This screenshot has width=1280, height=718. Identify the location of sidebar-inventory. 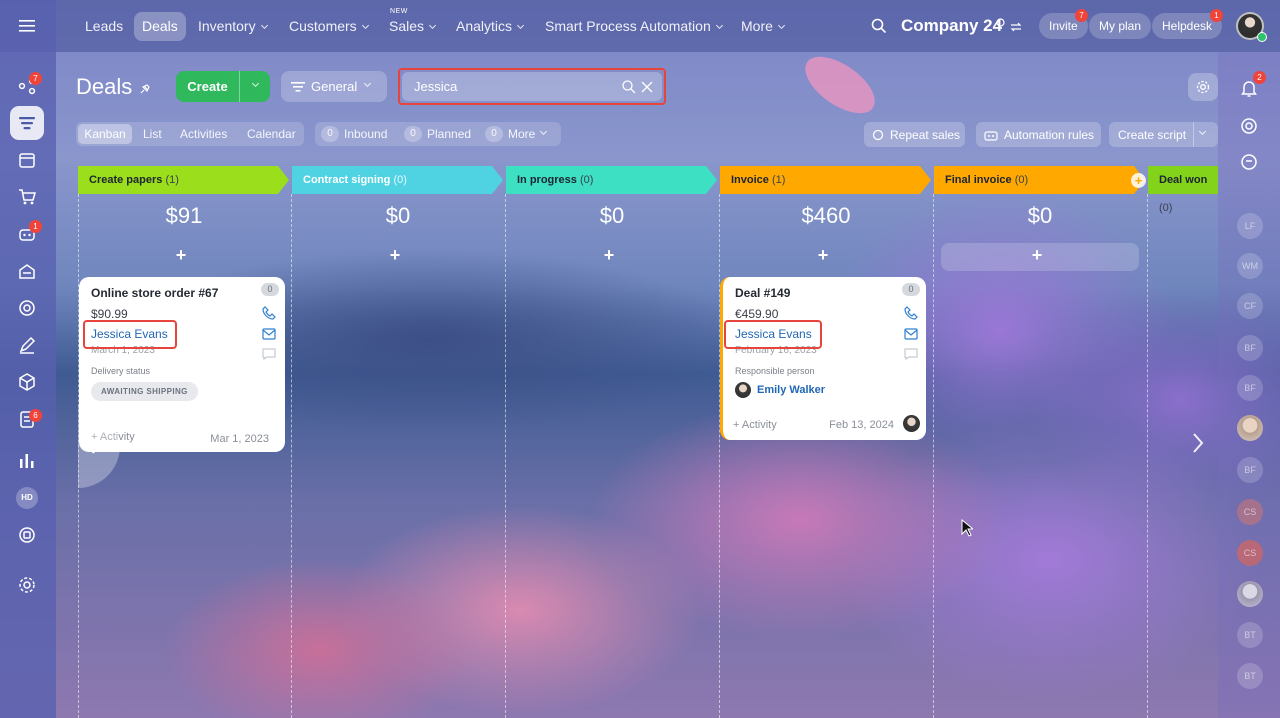
(27, 382).